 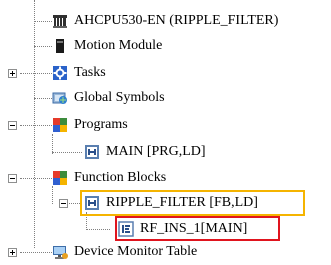 What do you see at coordinates (12, 73) in the screenshot?
I see `expand-tasks-toggle` at bounding box center [12, 73].